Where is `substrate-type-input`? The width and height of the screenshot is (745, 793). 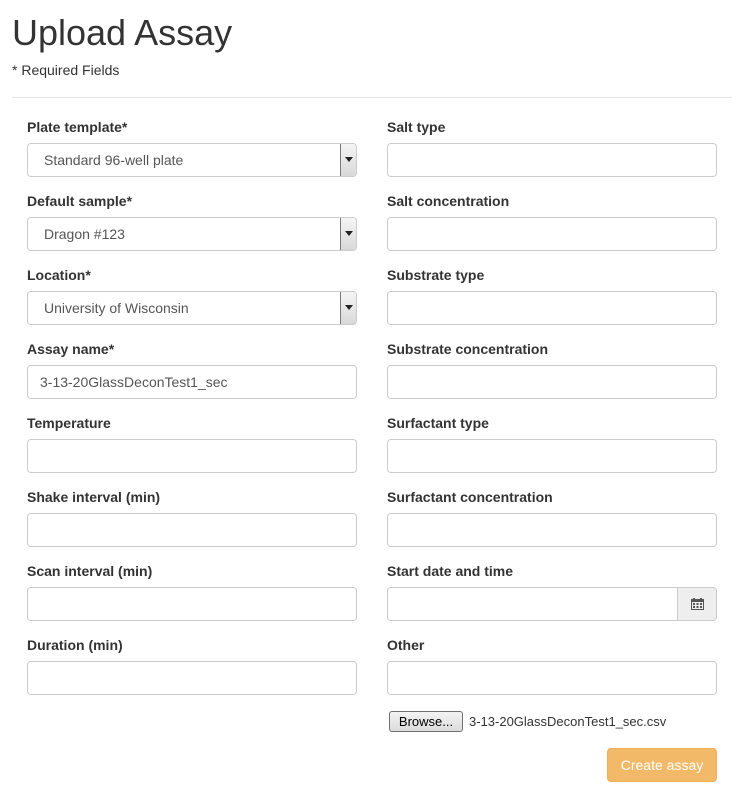 substrate-type-input is located at coordinates (552, 308).